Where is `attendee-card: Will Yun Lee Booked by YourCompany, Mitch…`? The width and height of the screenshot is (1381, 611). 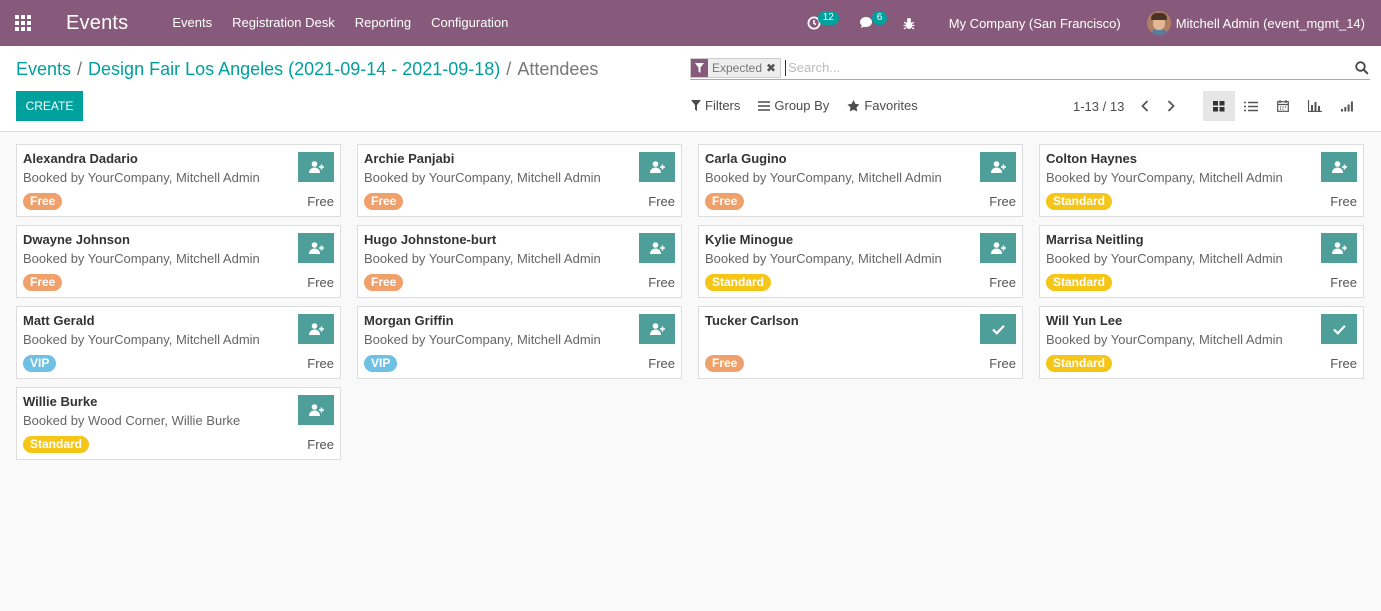
attendee-card: Will Yun Lee Booked by YourCompany, Mitch… is located at coordinates (1201, 342).